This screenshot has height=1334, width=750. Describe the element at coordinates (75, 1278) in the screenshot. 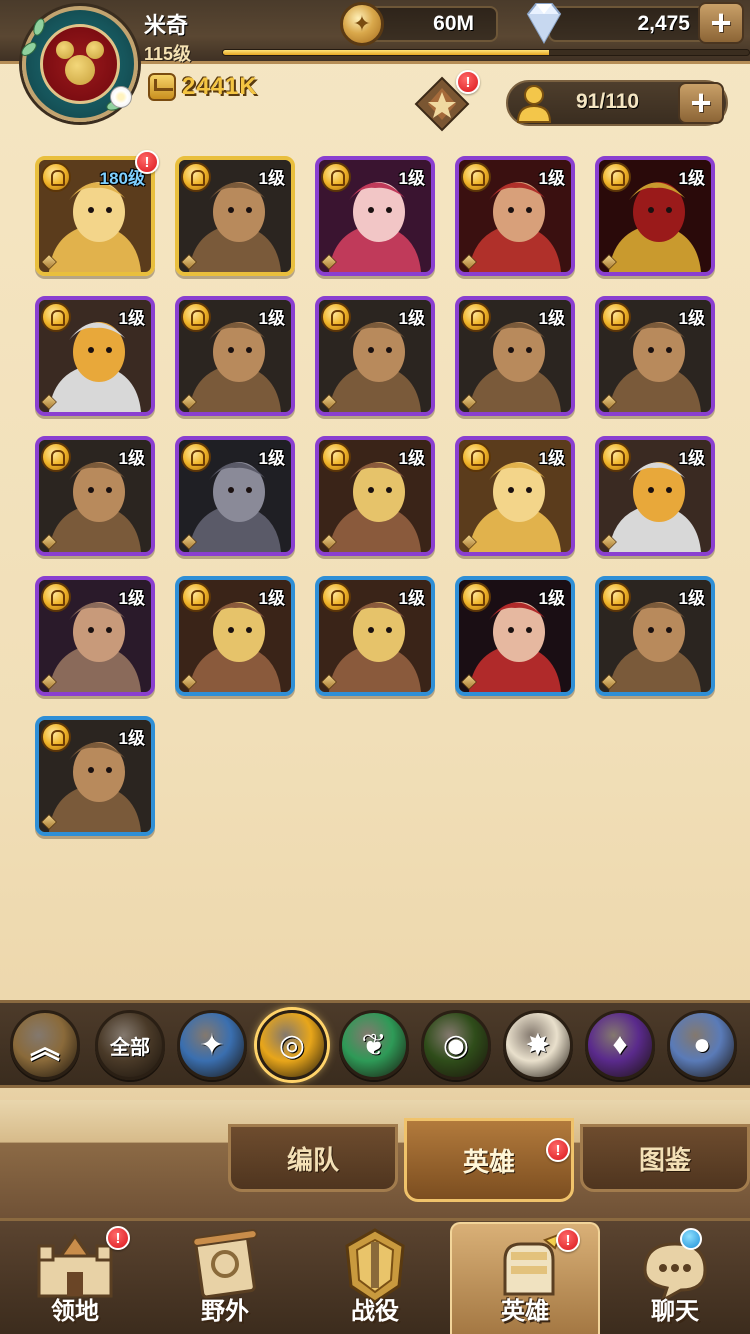

I see `nav-territory: 领地 !` at that location.